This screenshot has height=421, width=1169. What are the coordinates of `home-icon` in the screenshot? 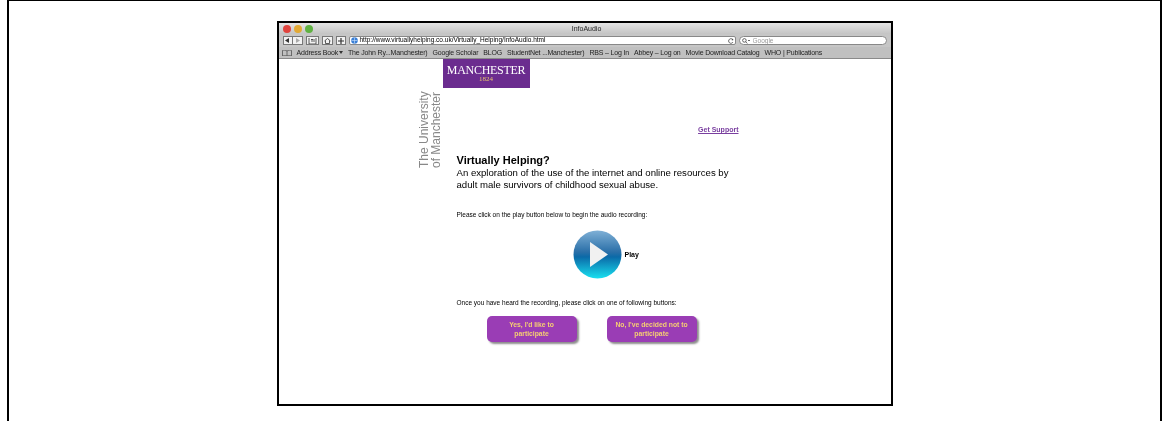 It's located at (327, 40).